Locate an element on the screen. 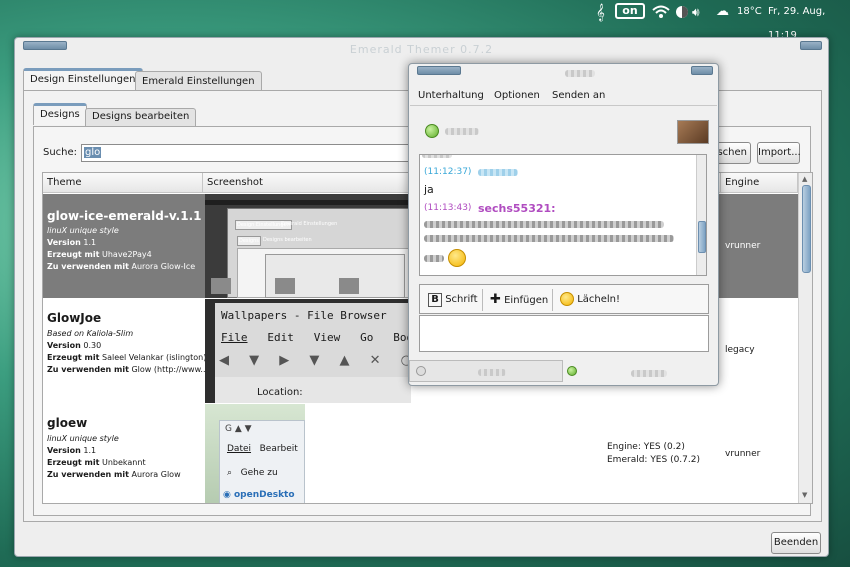 The height and width of the screenshot is (567, 850). theme-name: GlowJoe is located at coordinates (74, 318).